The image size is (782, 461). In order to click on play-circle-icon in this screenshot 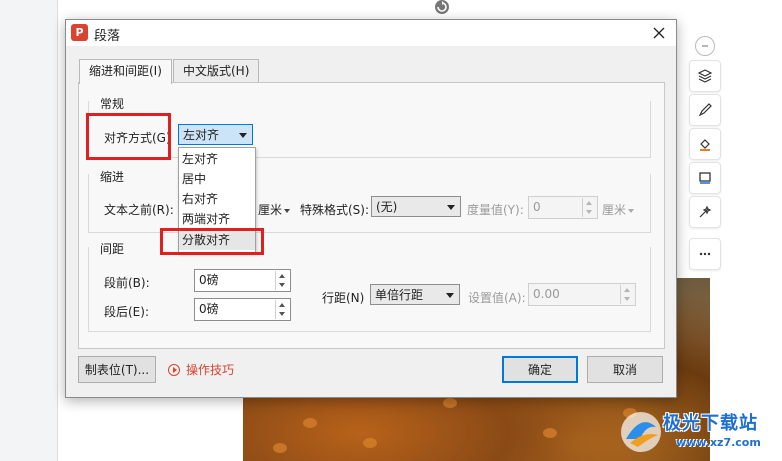, I will do `click(174, 370)`.